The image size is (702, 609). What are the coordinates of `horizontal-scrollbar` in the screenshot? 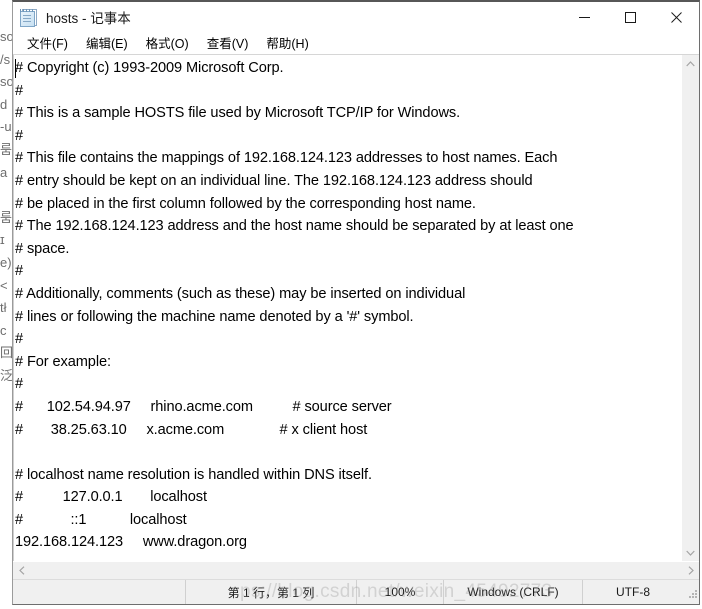 It's located at (356, 570).